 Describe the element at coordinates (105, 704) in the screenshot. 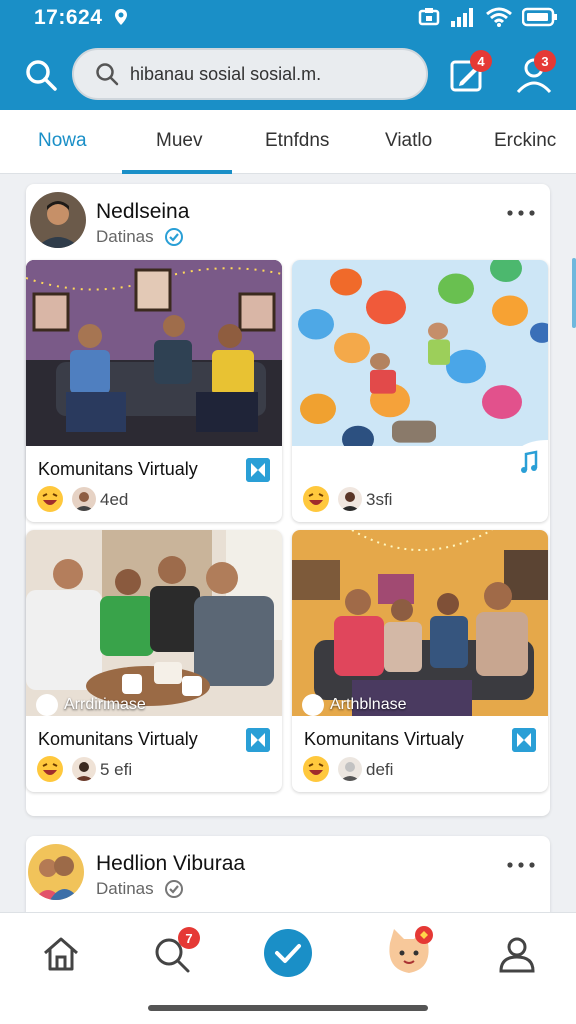

I see `caption-text: Arrdirimase` at that location.